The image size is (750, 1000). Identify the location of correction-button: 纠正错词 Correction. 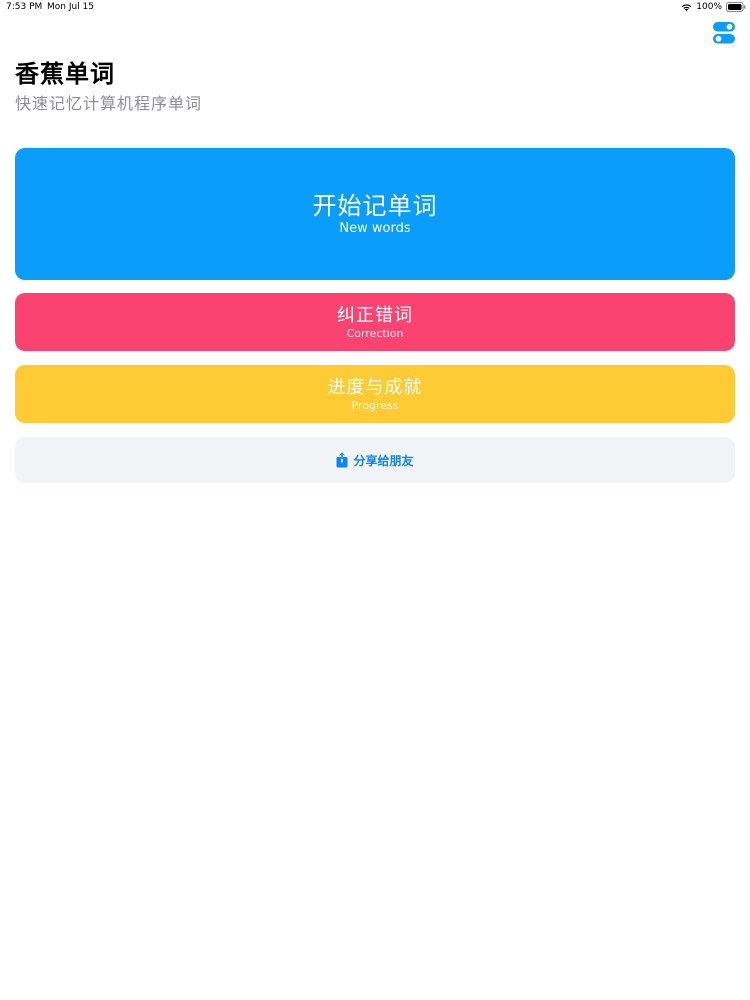
(375, 322).